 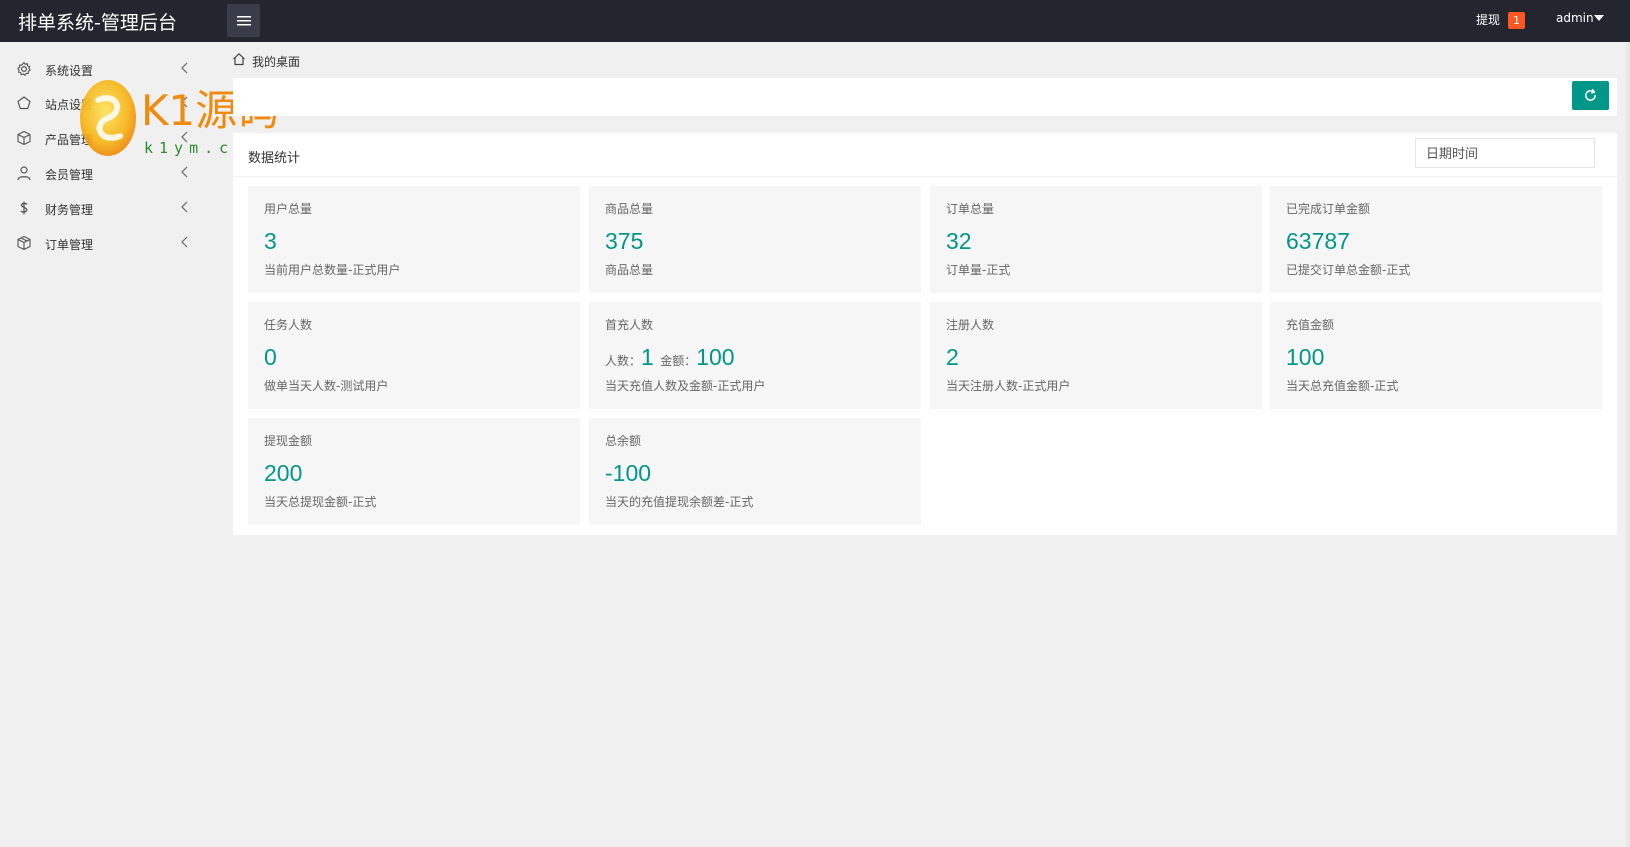 What do you see at coordinates (69, 175) in the screenshot?
I see `sidebar-item-label: 会员管理` at bounding box center [69, 175].